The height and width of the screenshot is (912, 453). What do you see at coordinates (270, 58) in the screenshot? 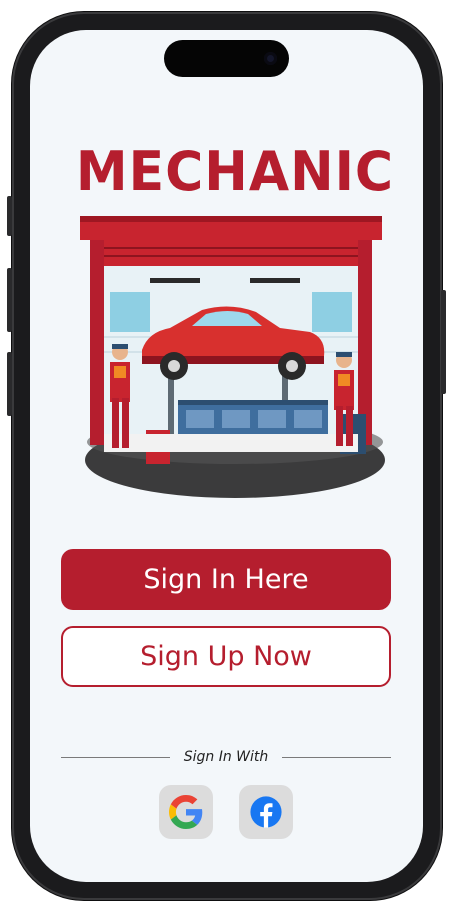
I see `front-camera` at bounding box center [270, 58].